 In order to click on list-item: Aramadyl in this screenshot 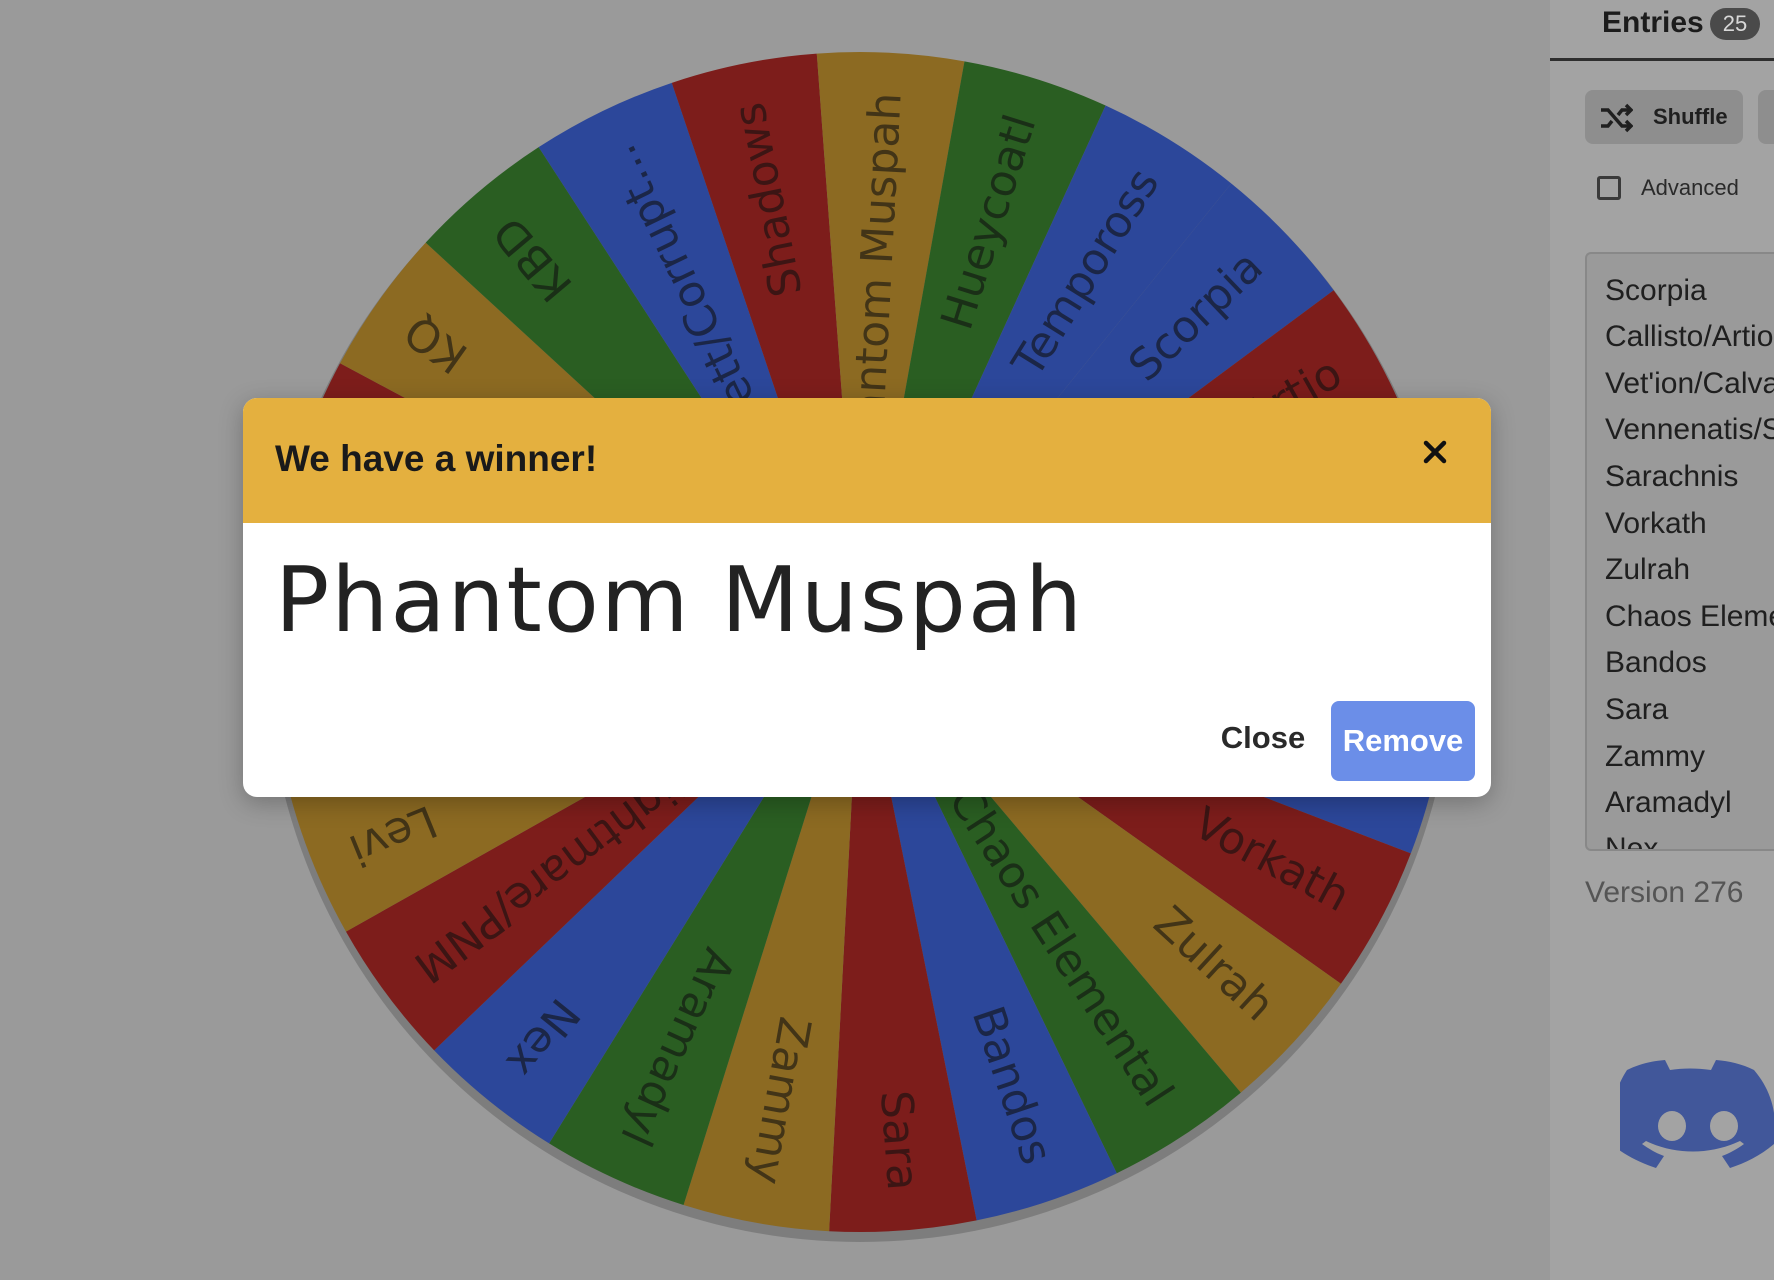, I will do `click(1668, 802)`.